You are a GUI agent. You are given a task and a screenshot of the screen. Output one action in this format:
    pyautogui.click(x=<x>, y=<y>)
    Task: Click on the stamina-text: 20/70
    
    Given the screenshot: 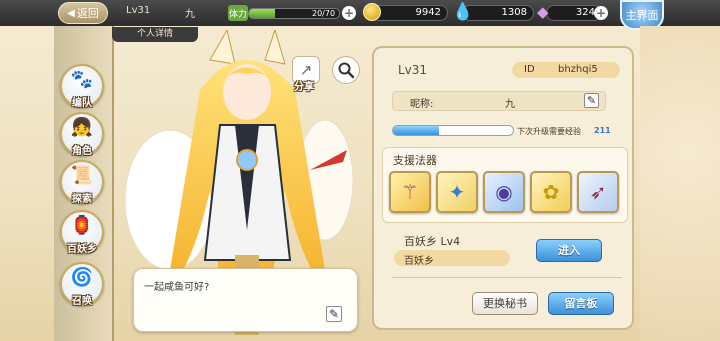 What is the action you would take?
    pyautogui.click(x=324, y=13)
    